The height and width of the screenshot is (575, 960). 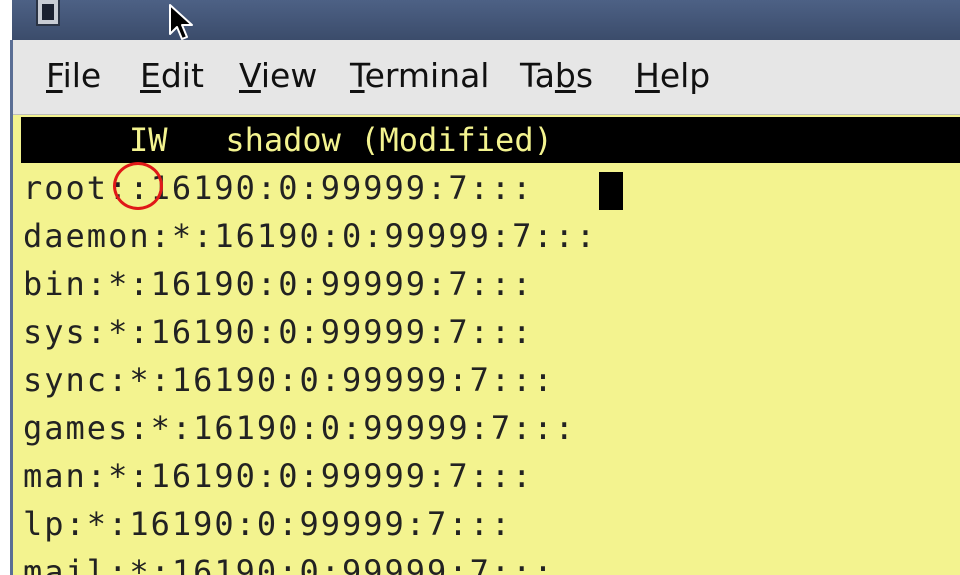 I want to click on editor-status-line: IW shadow (Modified), so click(x=490, y=140).